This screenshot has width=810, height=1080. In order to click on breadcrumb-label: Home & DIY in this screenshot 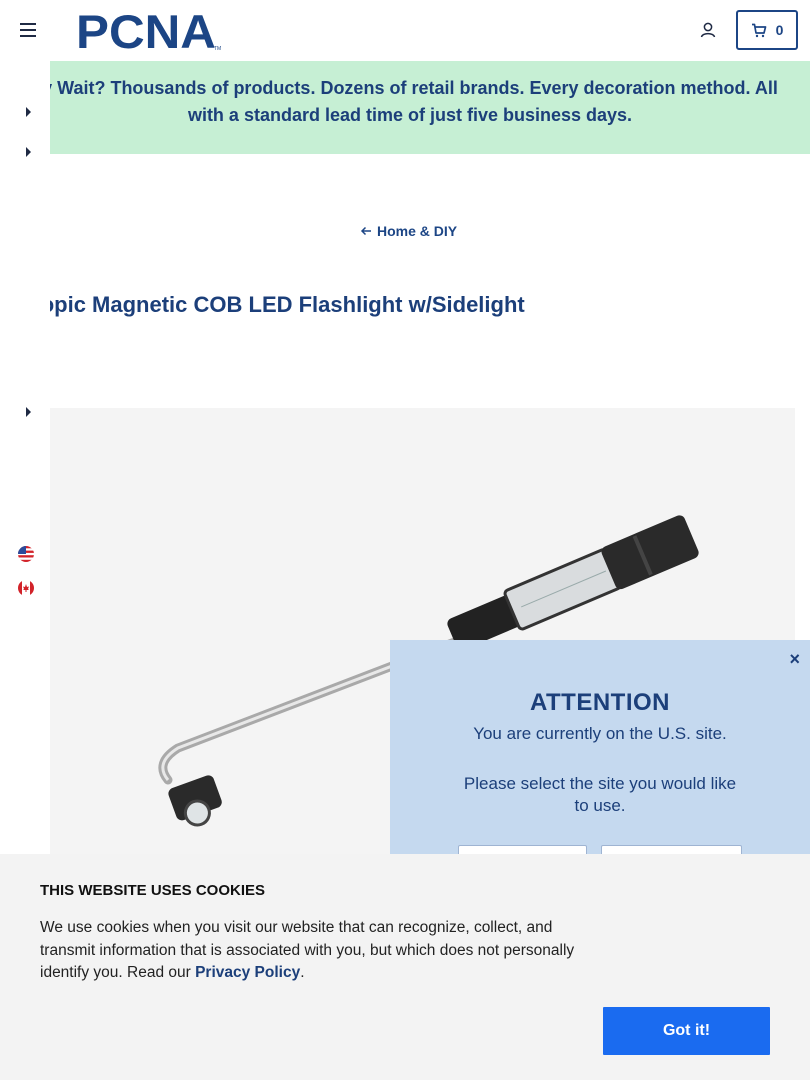, I will do `click(417, 231)`.